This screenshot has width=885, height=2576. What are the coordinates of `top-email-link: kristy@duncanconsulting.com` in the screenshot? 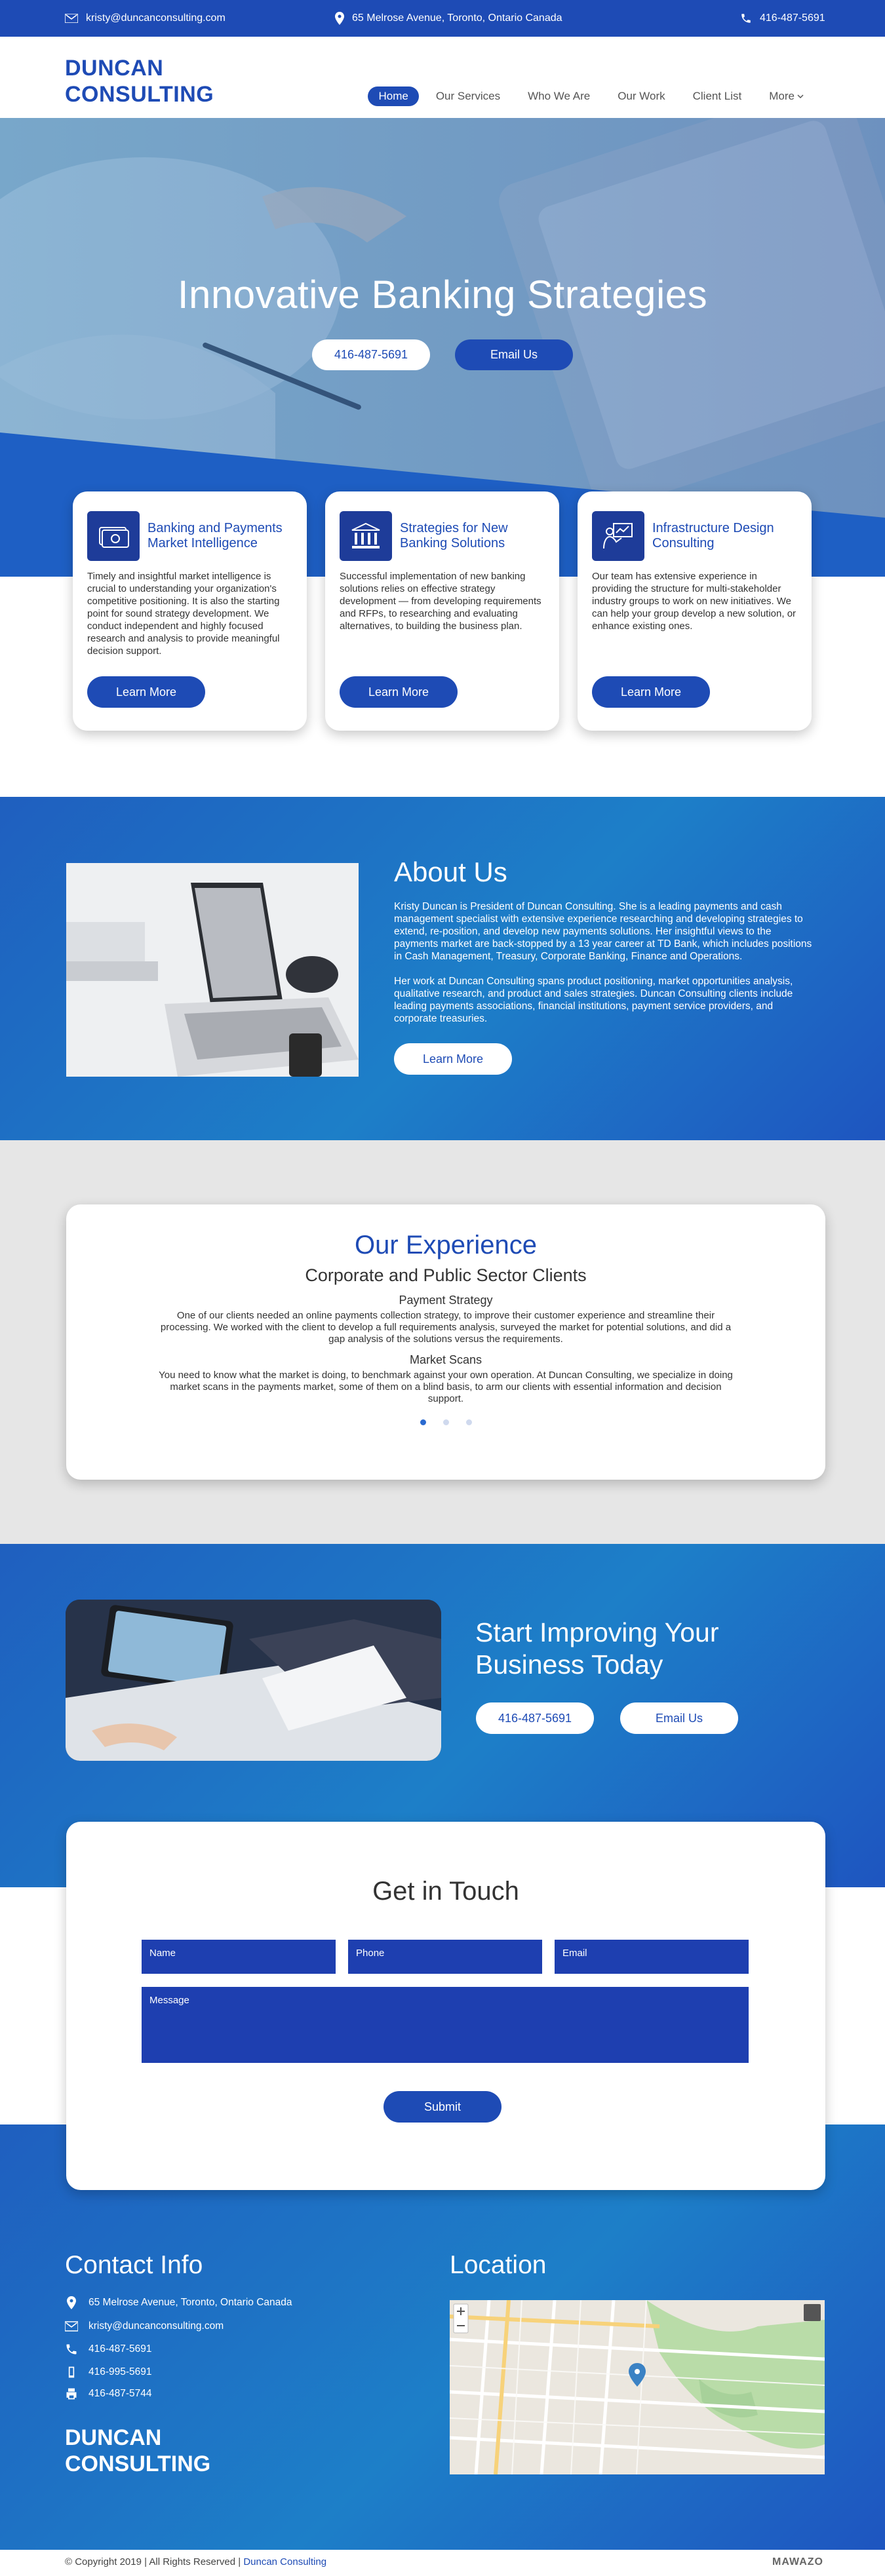 It's located at (145, 18).